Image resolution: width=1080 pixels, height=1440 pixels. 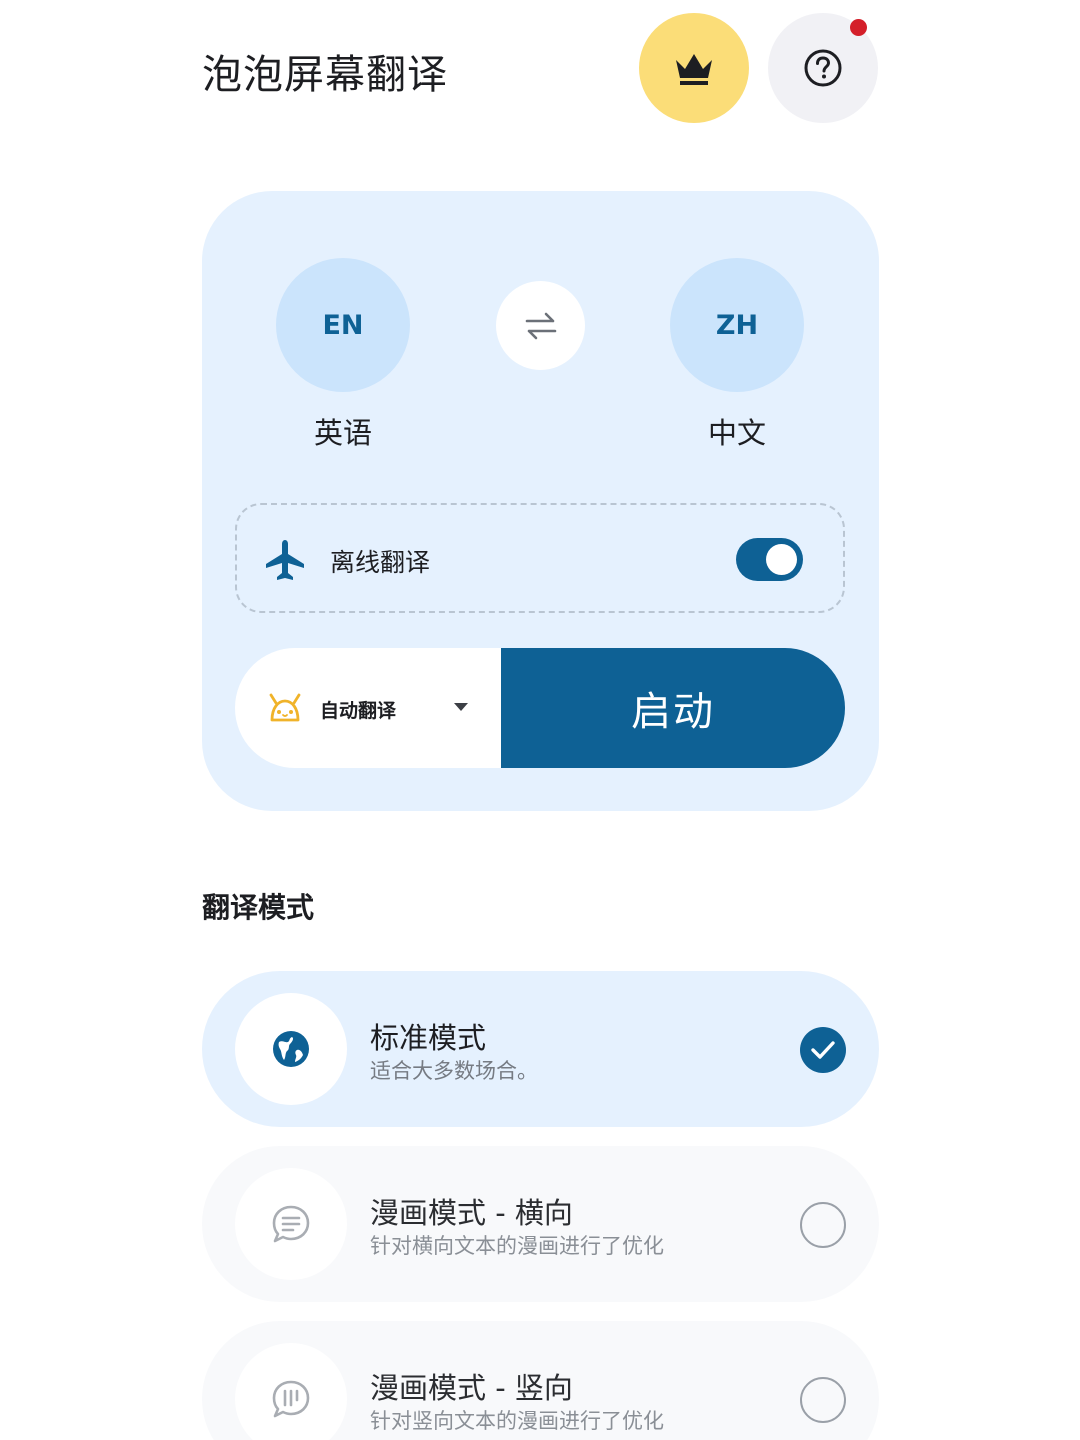 I want to click on mode-description: 适合大多数场合。, so click(x=454, y=1071).